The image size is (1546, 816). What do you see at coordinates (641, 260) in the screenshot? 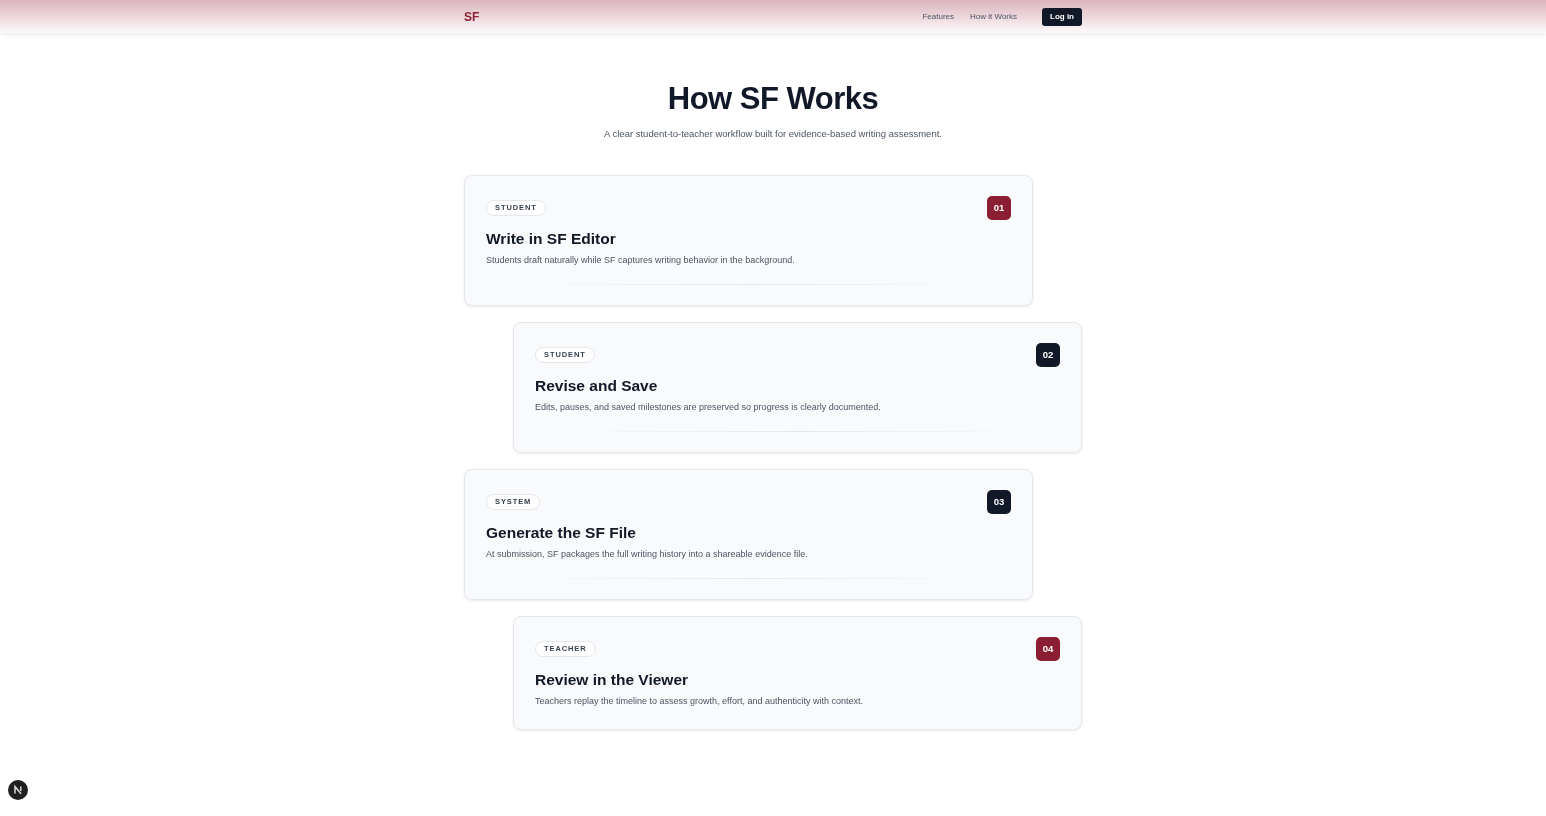
I see `step-description: Students draft naturally while SF captures writing behavior in the background.` at bounding box center [641, 260].